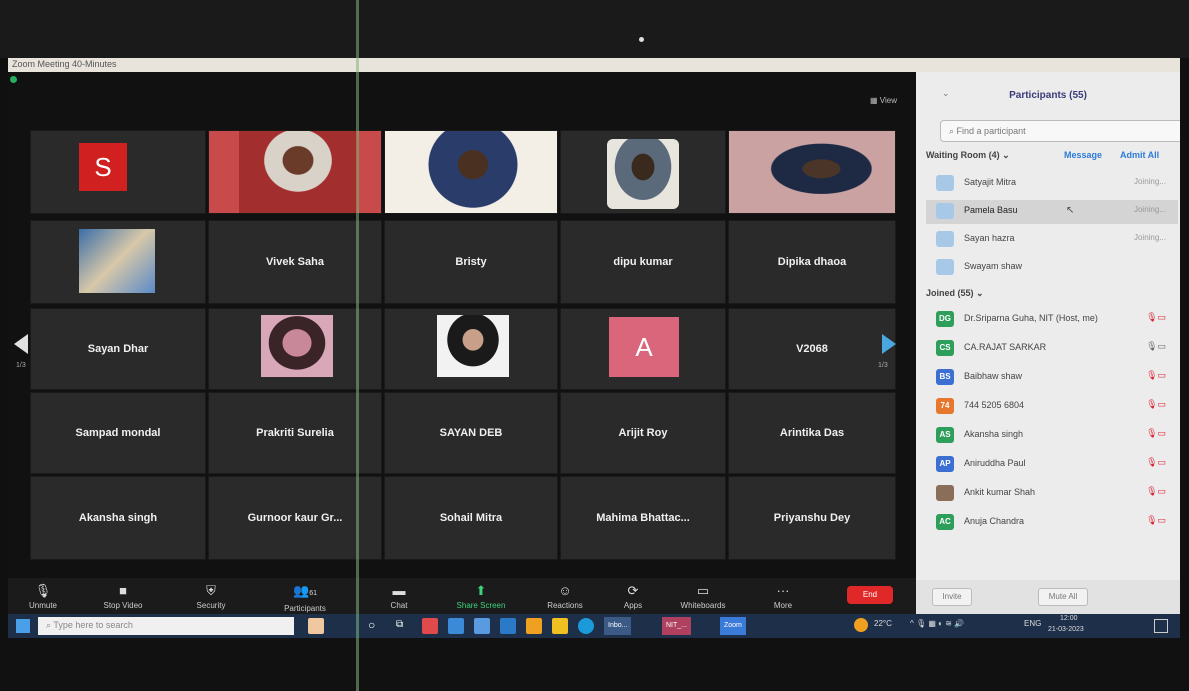 The image size is (1189, 691). I want to click on joined-participant: Ankit kumar Shah 🎙▭, so click(1052, 494).